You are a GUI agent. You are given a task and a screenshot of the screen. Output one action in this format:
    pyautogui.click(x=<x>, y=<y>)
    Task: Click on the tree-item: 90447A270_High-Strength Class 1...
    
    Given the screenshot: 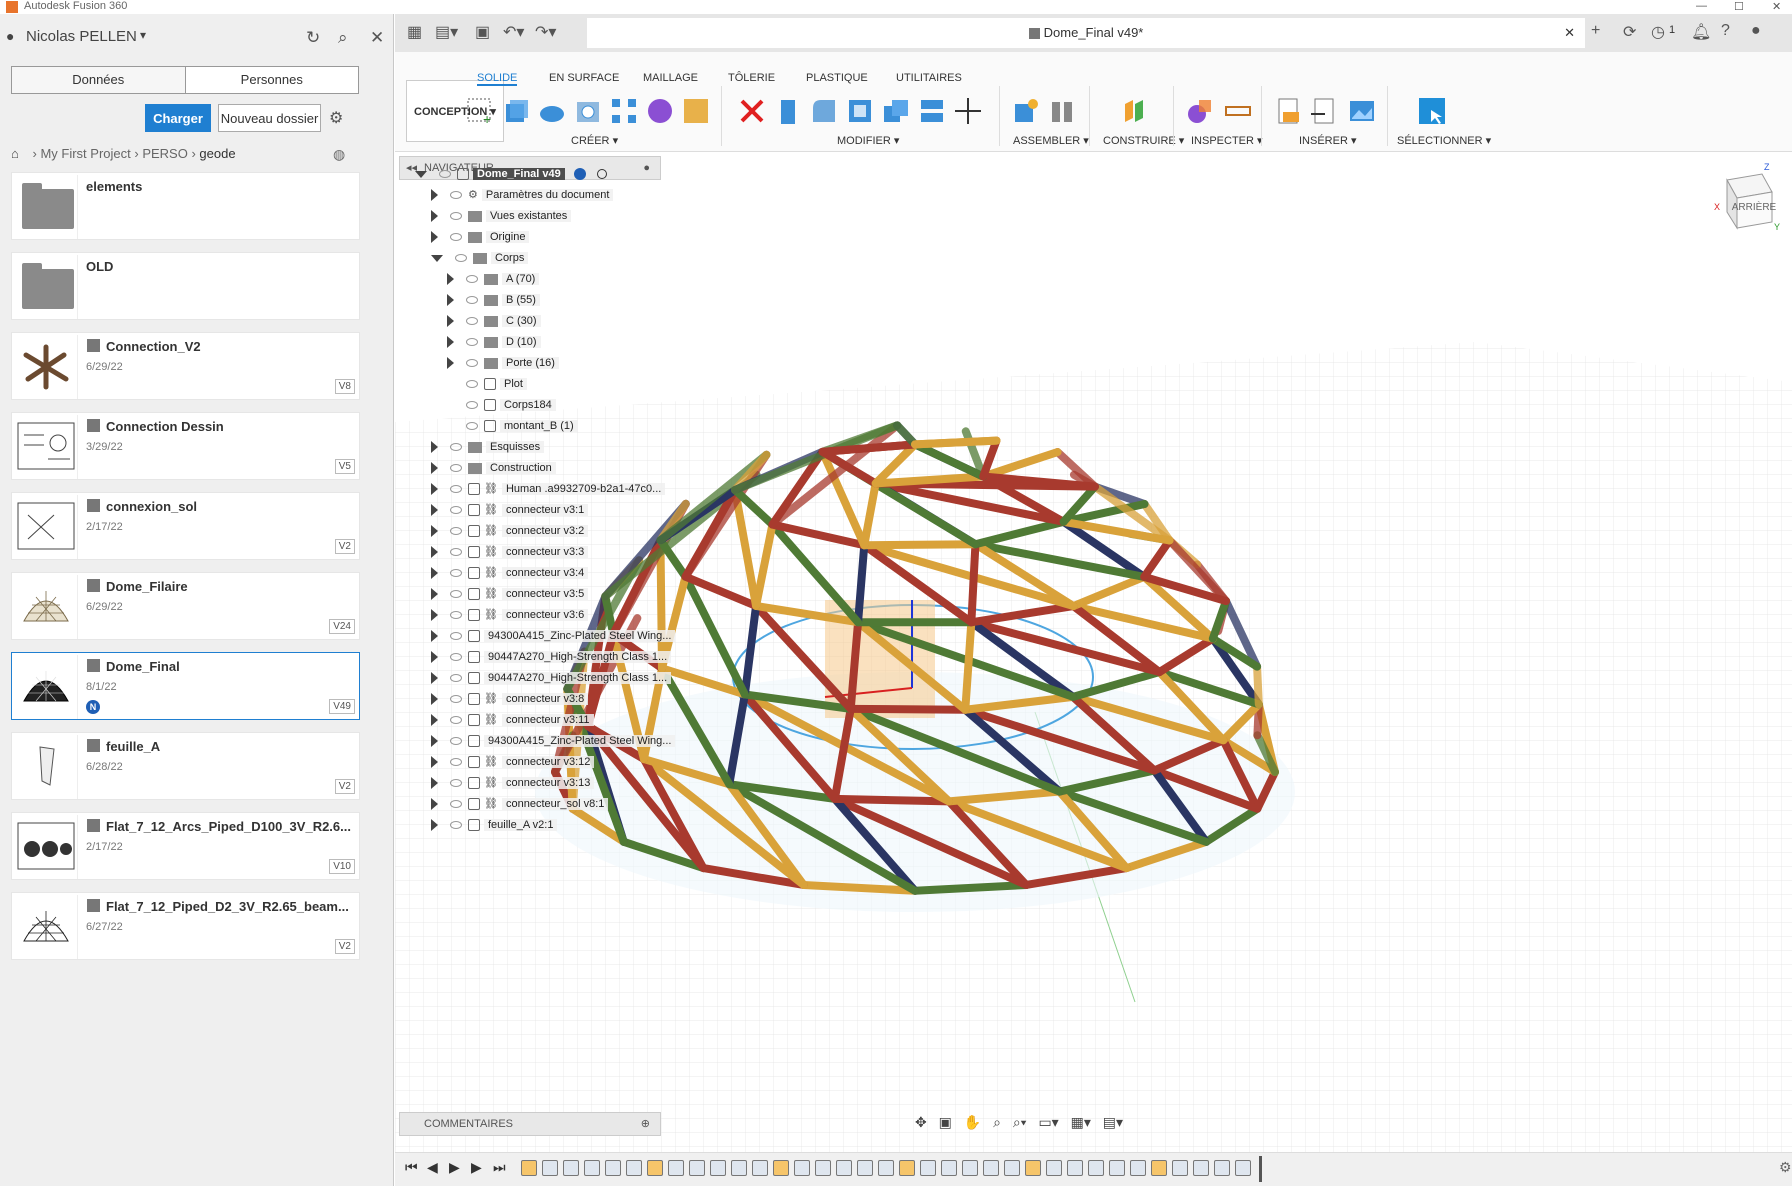 What is the action you would take?
    pyautogui.click(x=551, y=678)
    